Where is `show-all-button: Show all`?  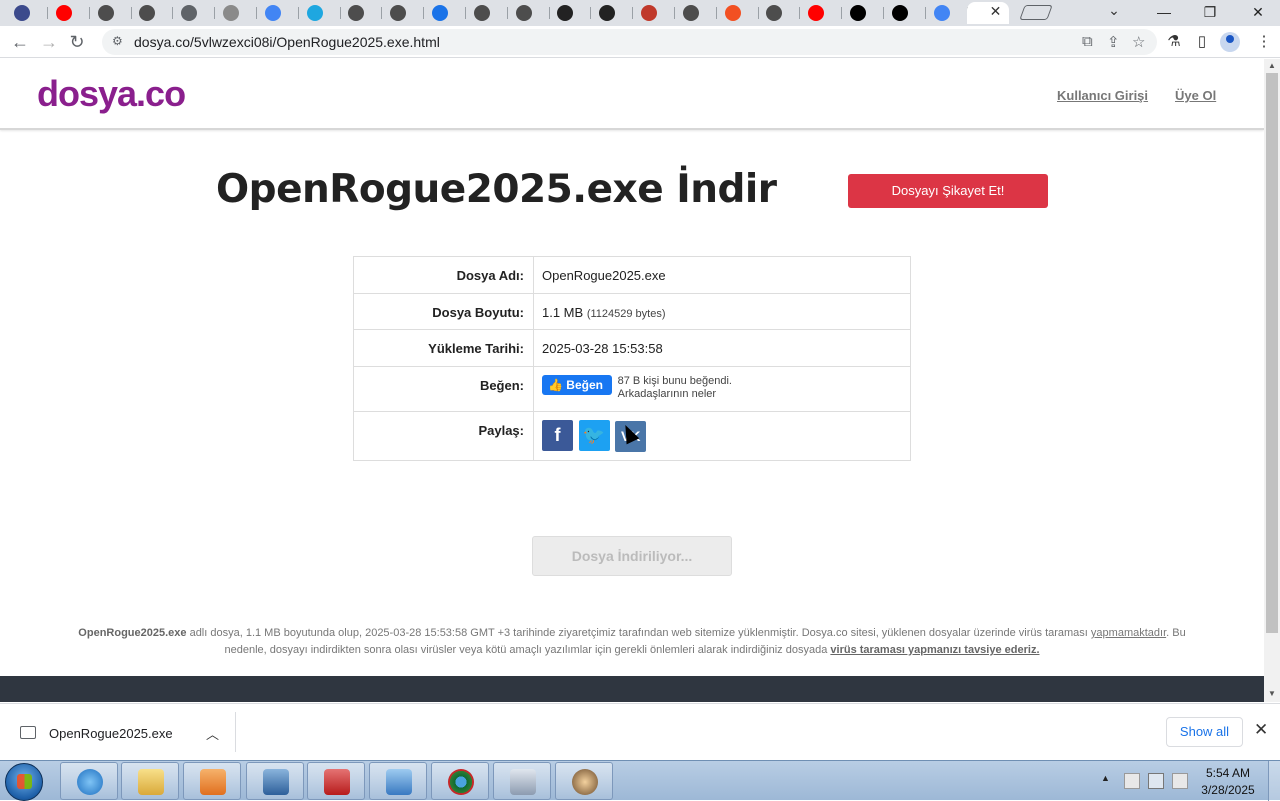
show-all-button: Show all is located at coordinates (1204, 732).